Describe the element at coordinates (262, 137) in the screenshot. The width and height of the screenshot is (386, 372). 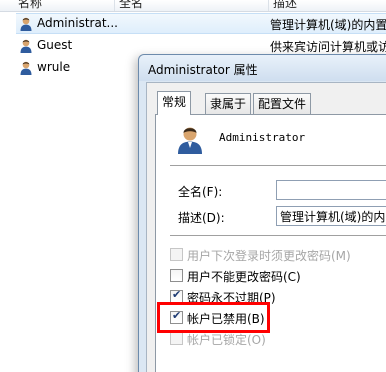
I see `account-name: Administrator` at that location.